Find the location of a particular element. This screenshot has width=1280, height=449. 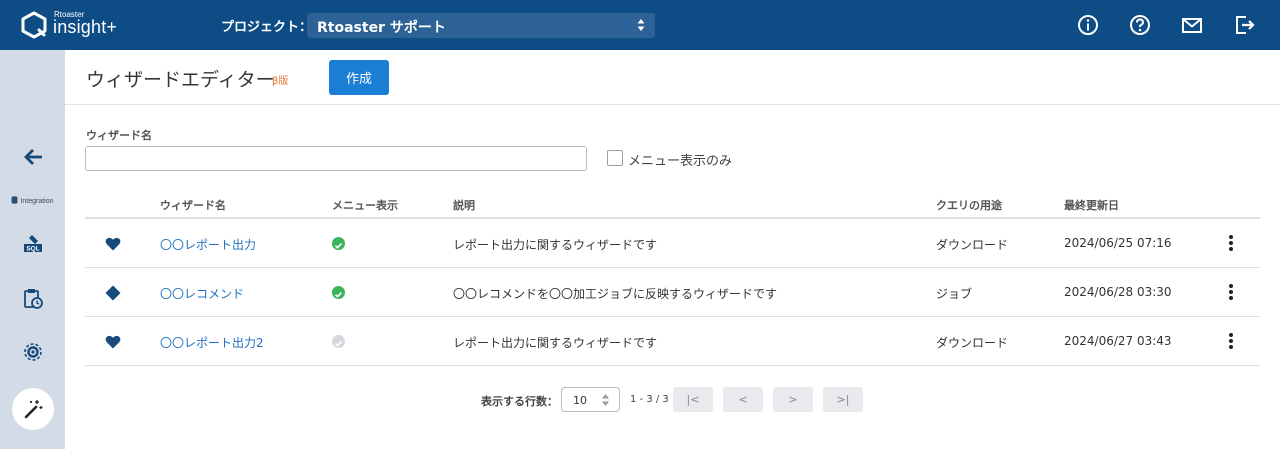

help-icon is located at coordinates (1140, 25).